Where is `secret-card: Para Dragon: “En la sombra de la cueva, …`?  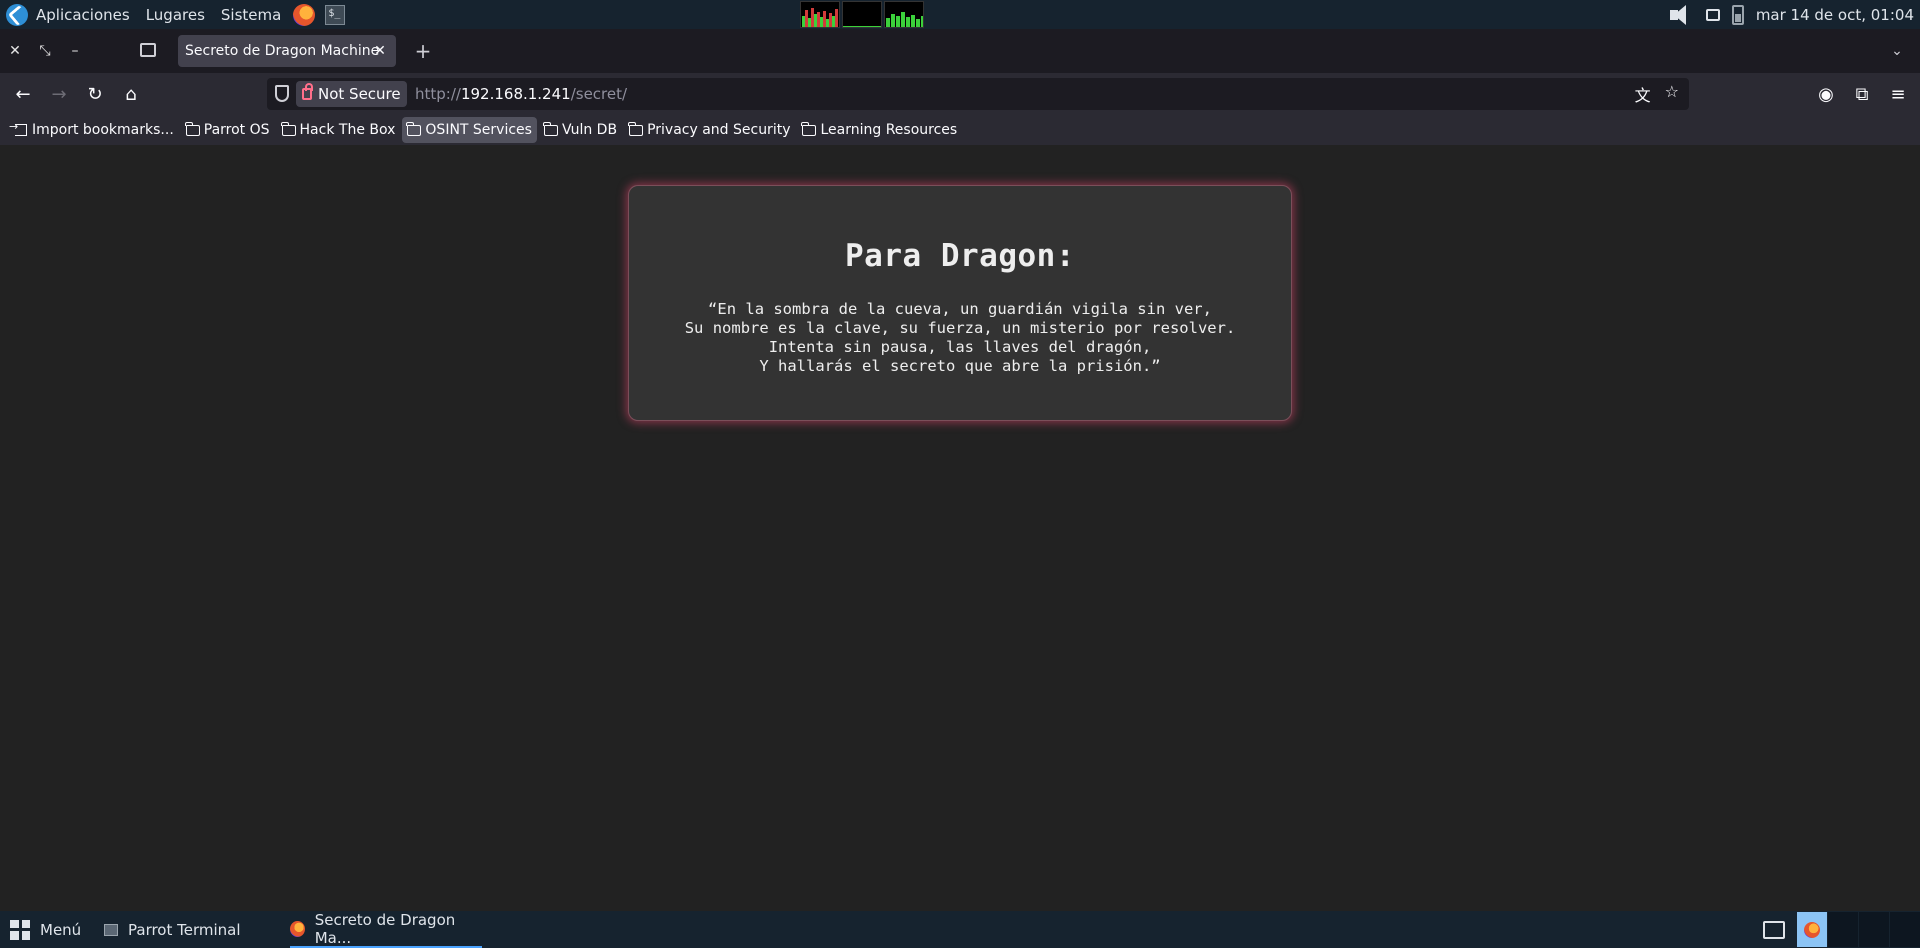
secret-card: Para Dragon: “En la sombra de la cueva, … is located at coordinates (960, 303).